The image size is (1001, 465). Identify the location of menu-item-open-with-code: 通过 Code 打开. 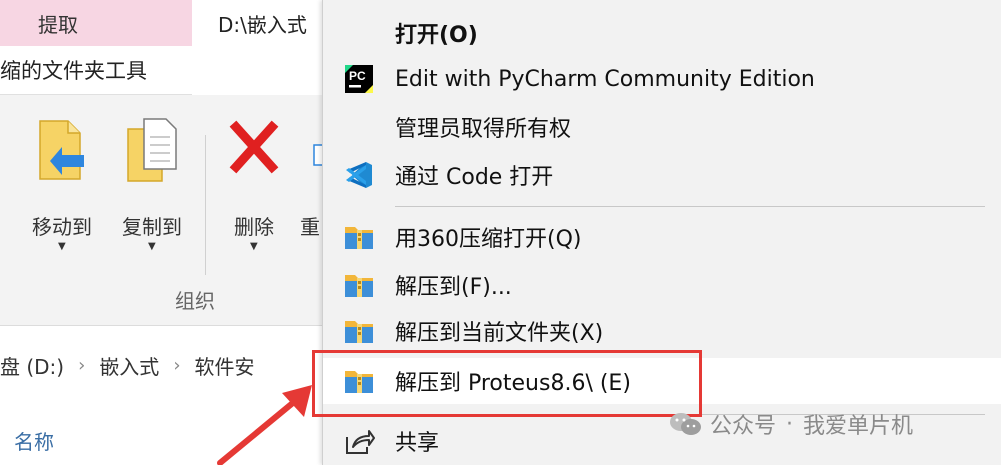
(662, 175).